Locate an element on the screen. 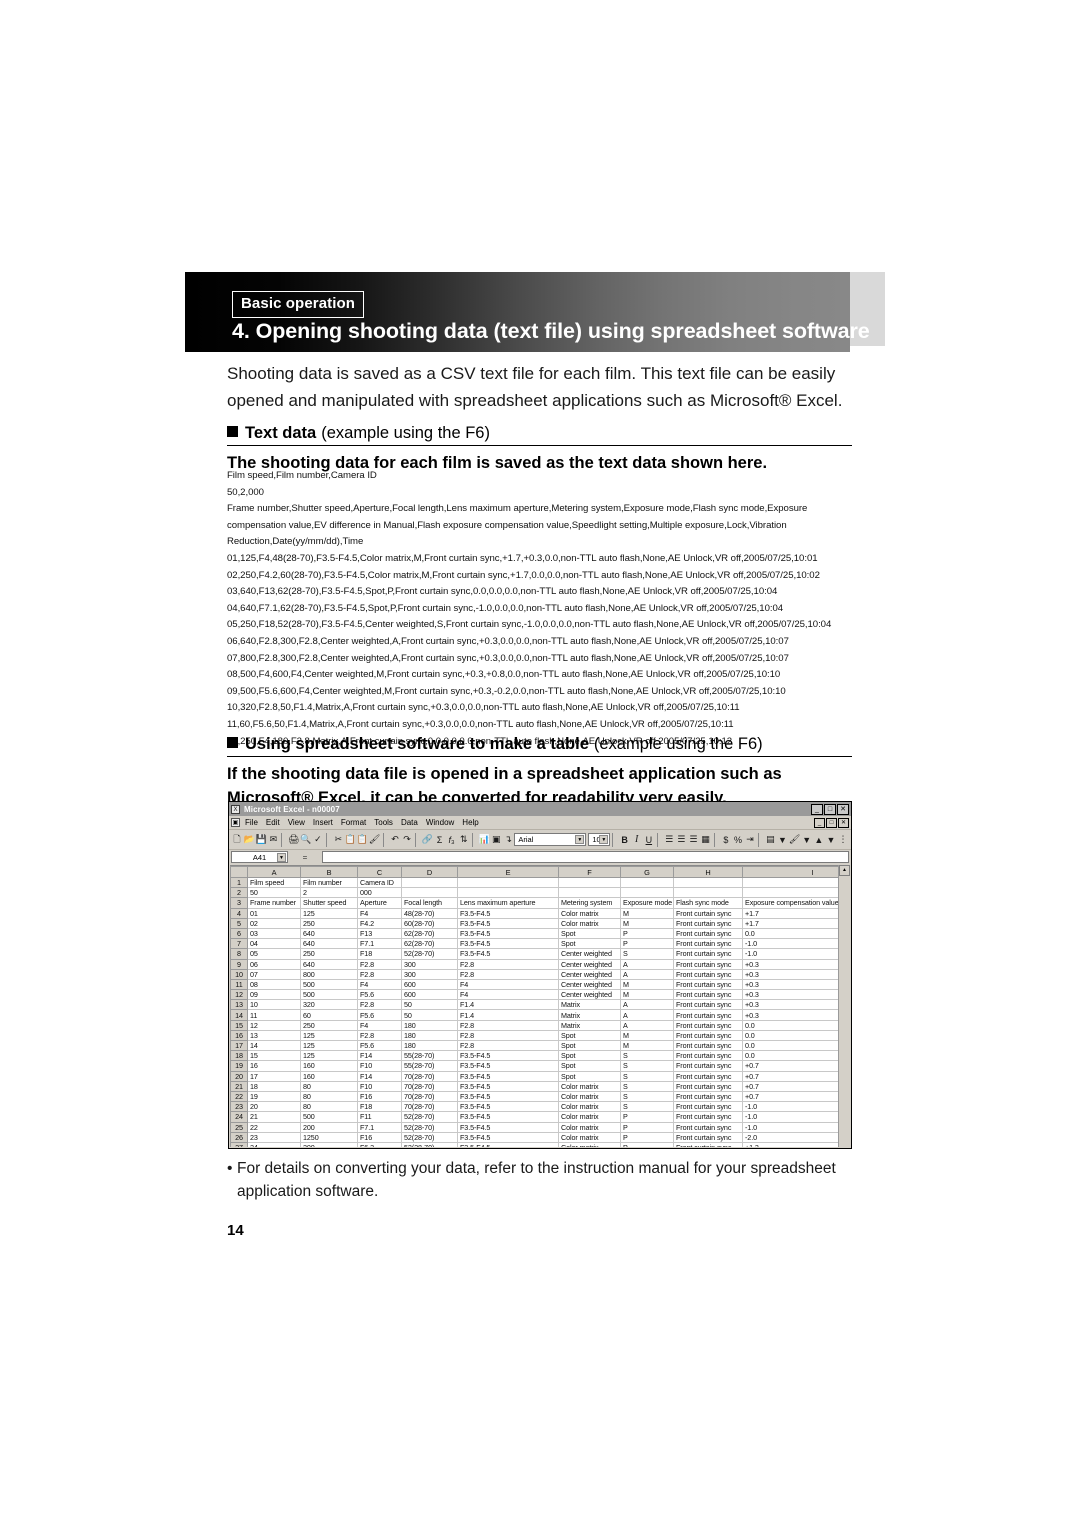 The height and width of the screenshot is (1526, 1080). cell: 08 is located at coordinates (274, 984).